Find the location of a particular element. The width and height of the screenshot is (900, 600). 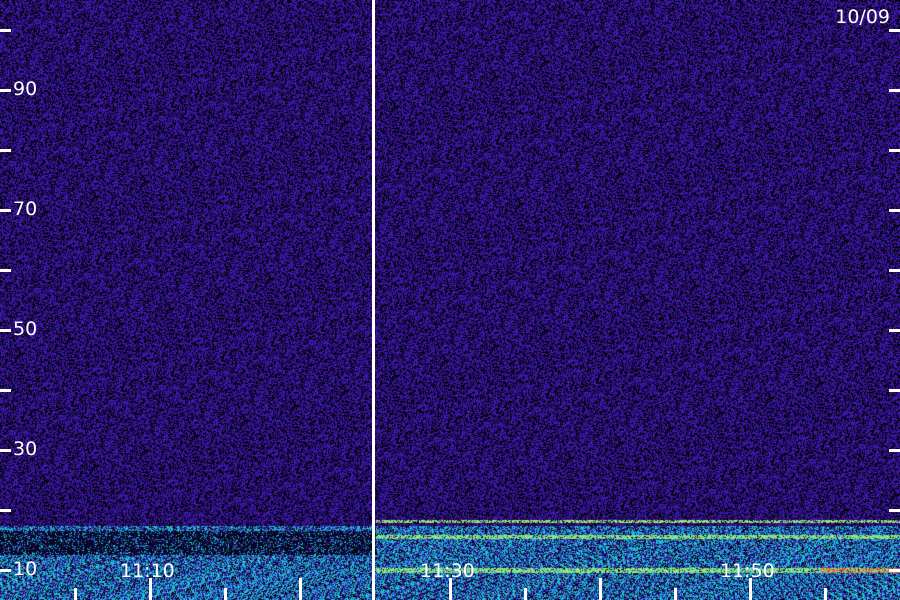

y-label-50: 50 is located at coordinates (25, 329).